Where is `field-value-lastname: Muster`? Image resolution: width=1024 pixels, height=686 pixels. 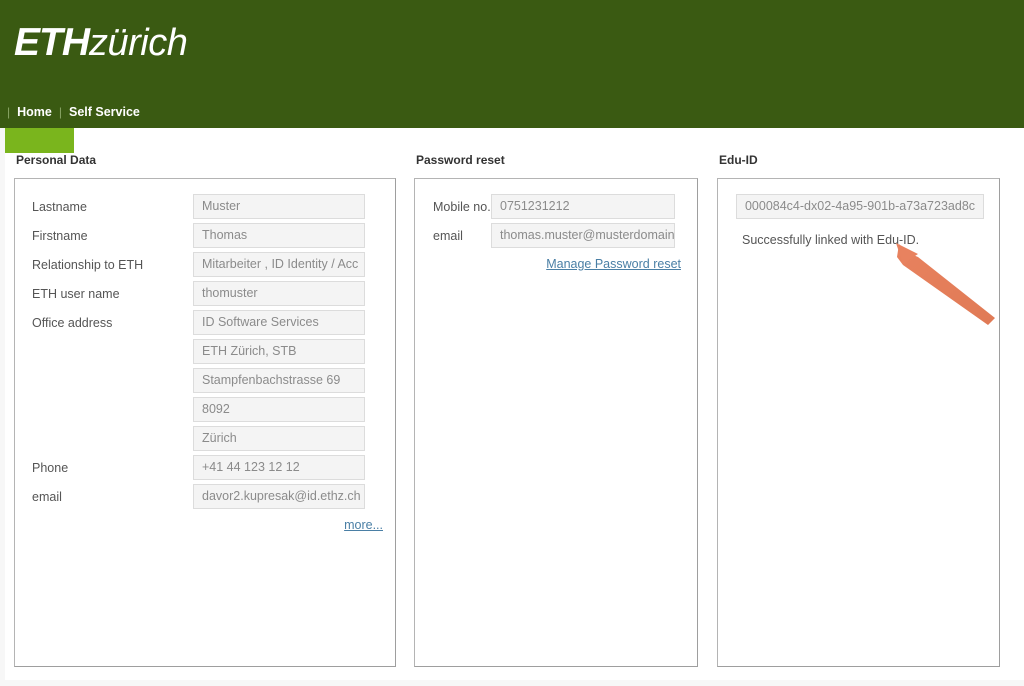
field-value-lastname: Muster is located at coordinates (279, 206).